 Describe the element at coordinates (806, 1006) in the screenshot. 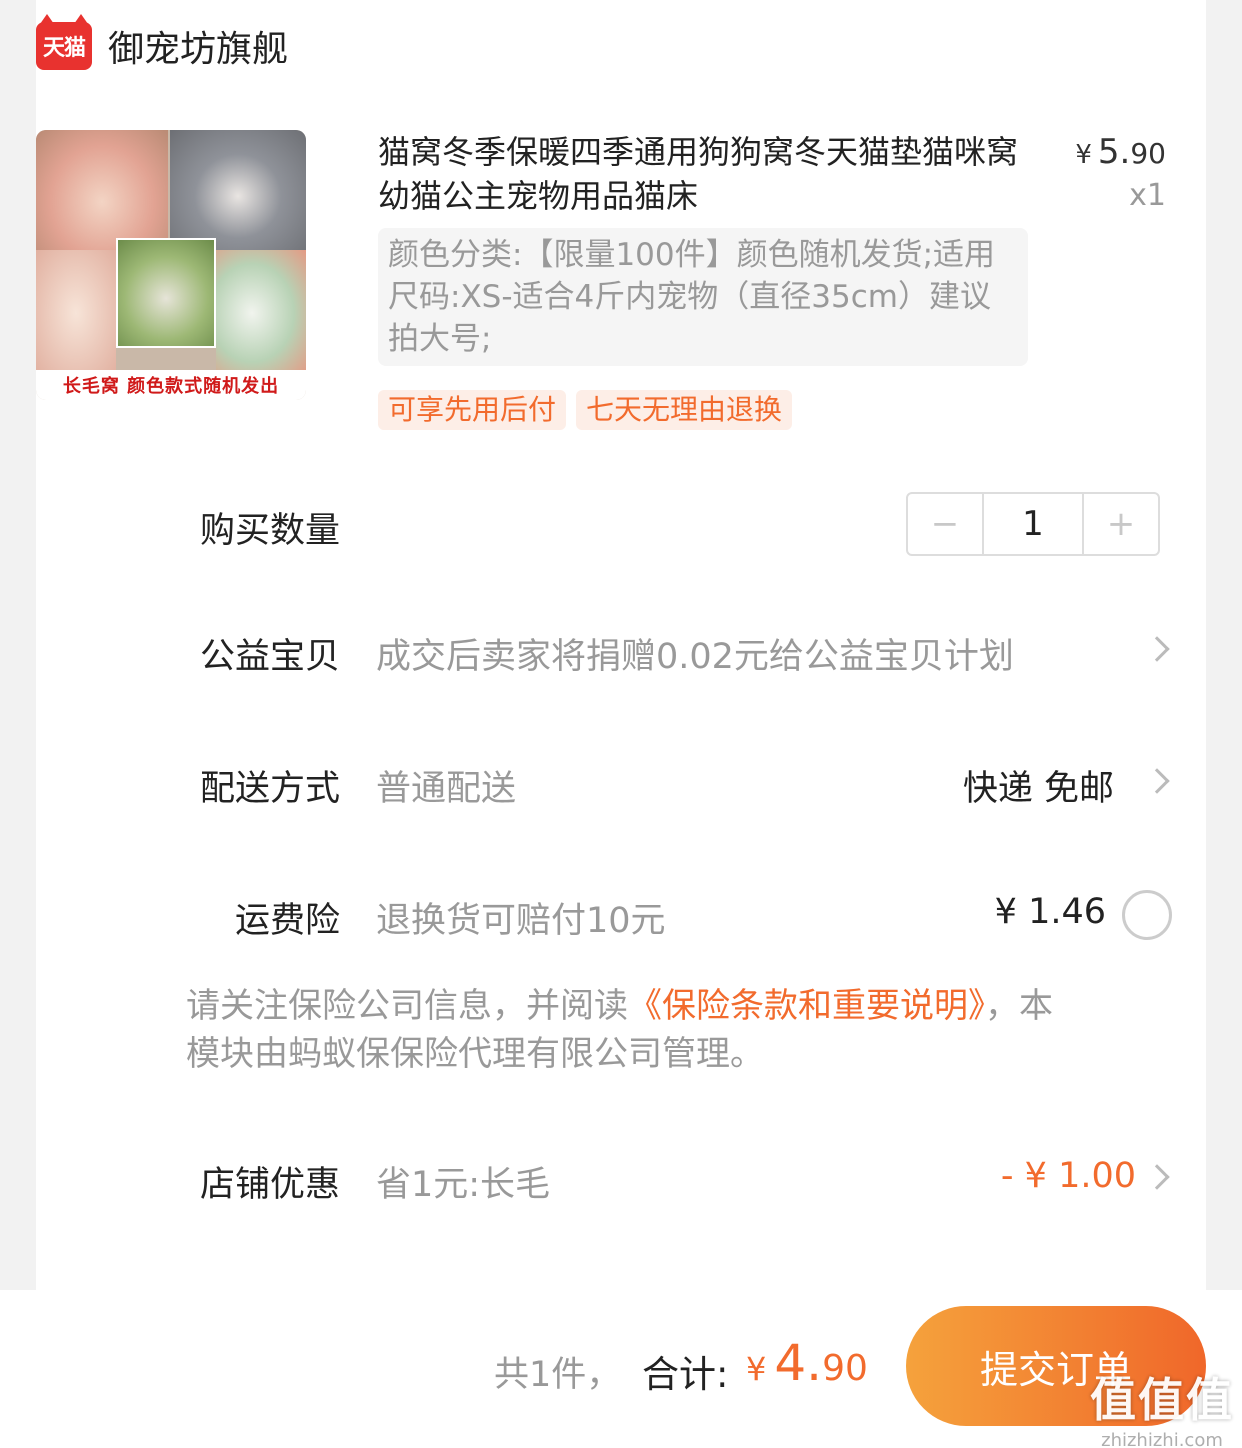

I see `insurance-terms-link: 《保险条款和重要说明》` at that location.